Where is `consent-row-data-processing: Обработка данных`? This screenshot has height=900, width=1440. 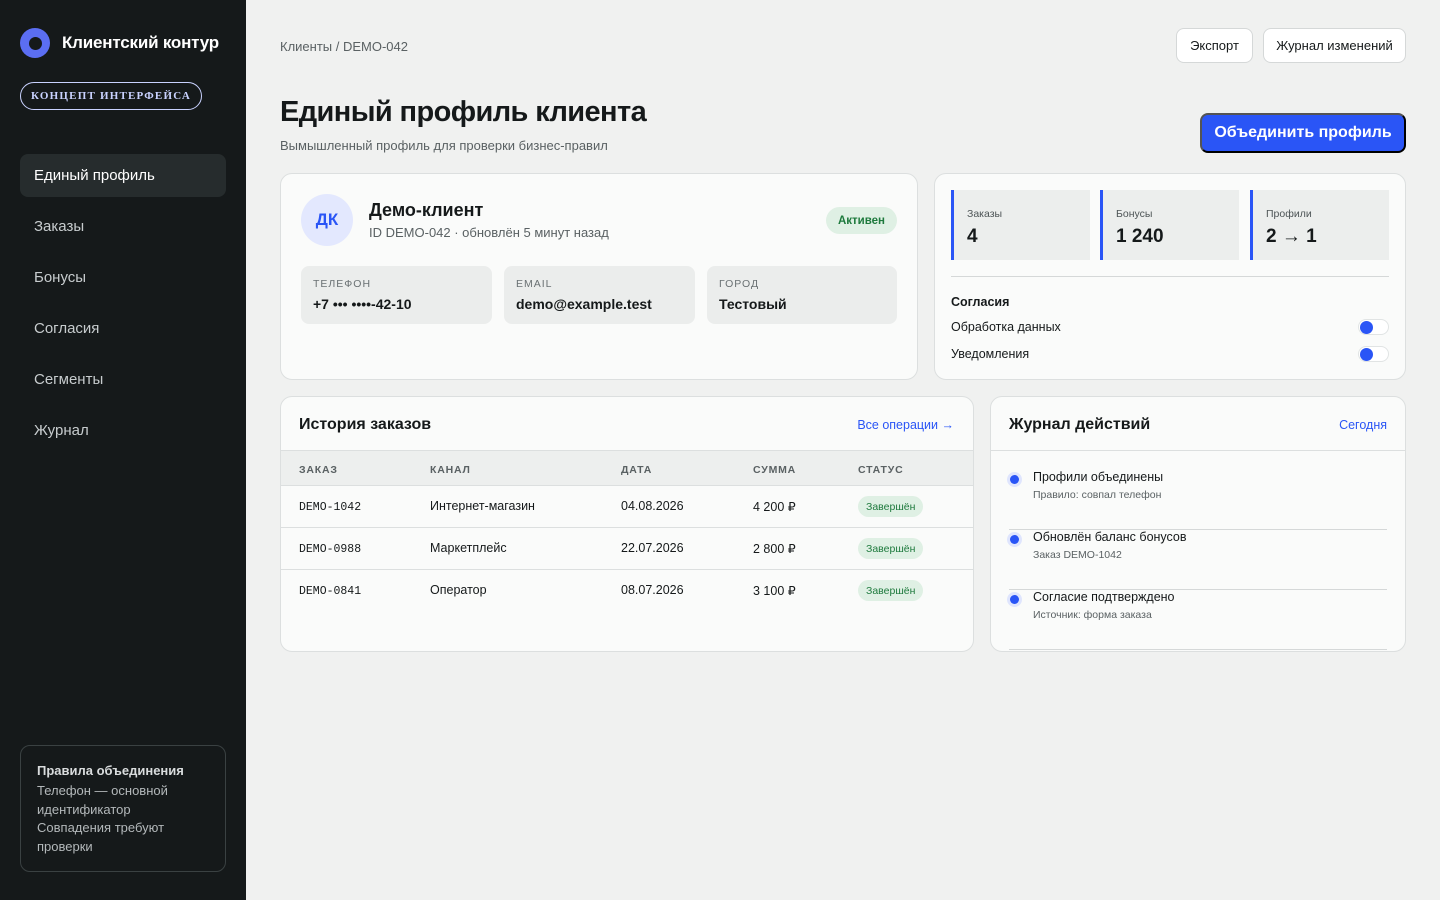 consent-row-data-processing: Обработка данных is located at coordinates (1170, 327).